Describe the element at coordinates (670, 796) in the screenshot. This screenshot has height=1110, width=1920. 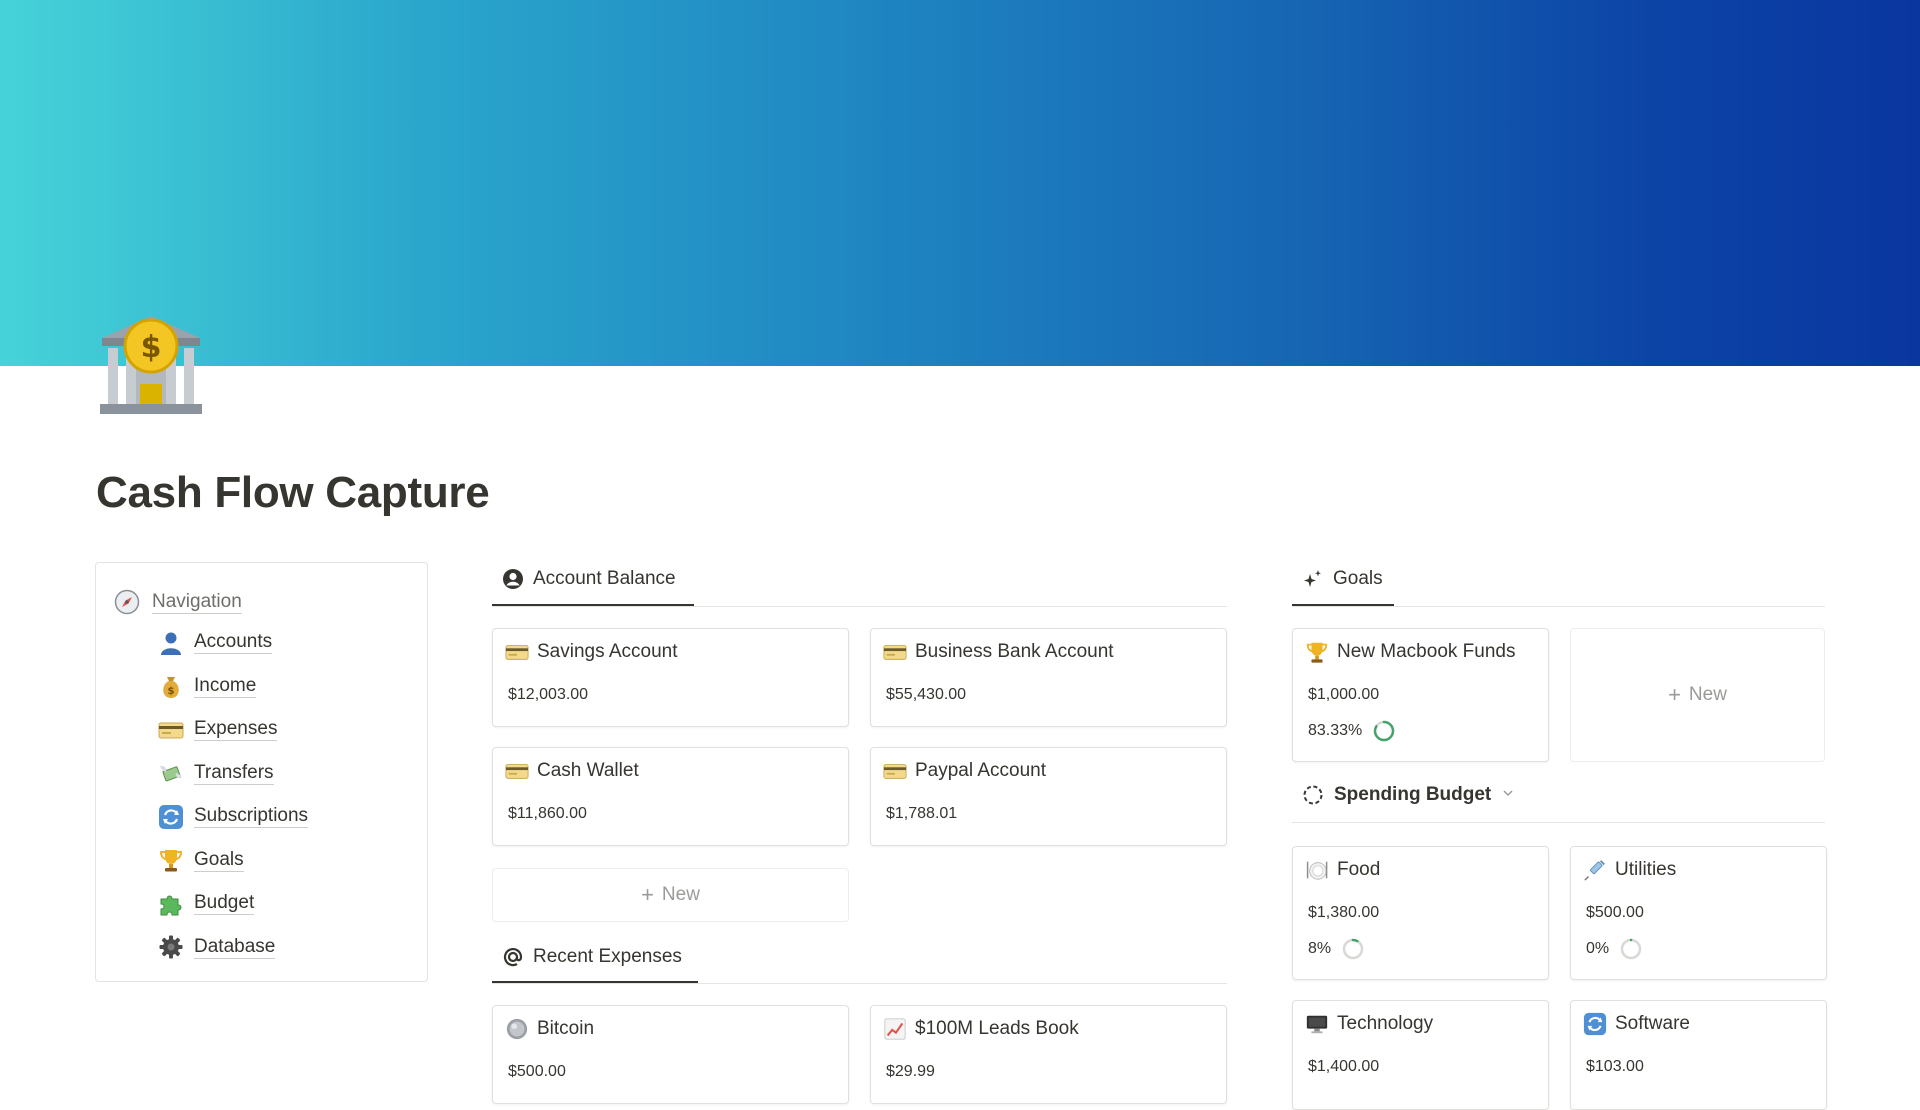
I see `account-card: Cash Wallet $11,860.00` at that location.